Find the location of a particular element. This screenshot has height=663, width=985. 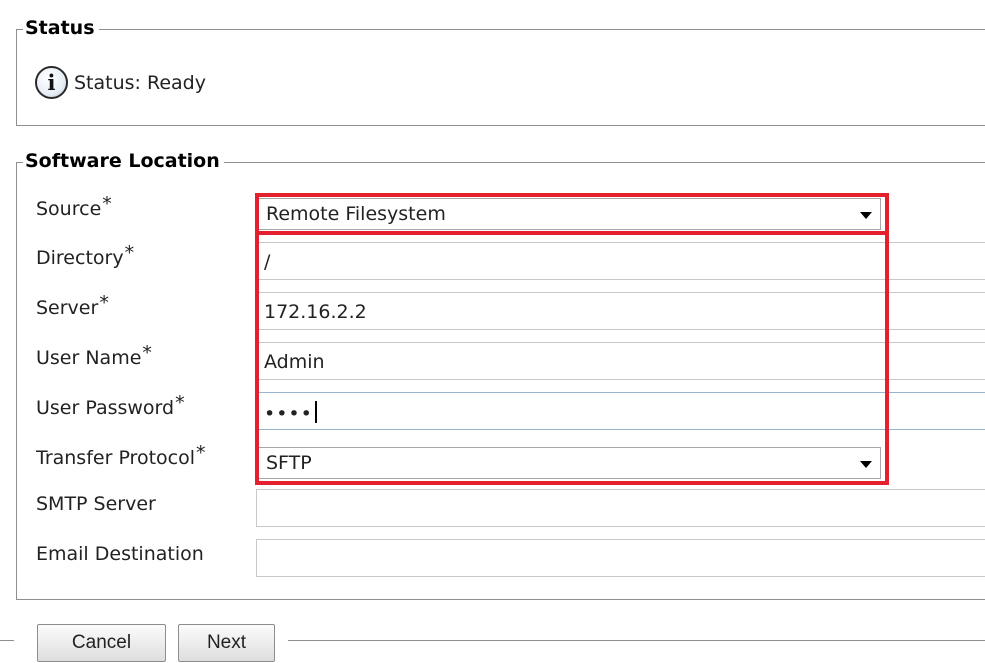

server-input: 172.16.2.2 is located at coordinates (620, 311).